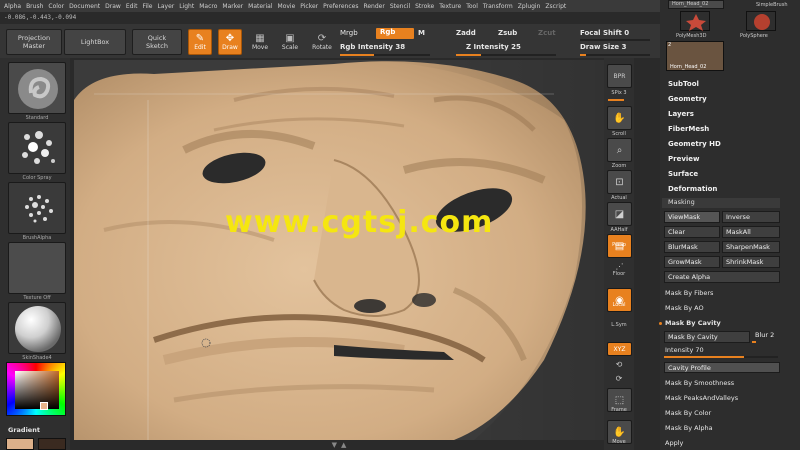  Describe the element at coordinates (37, 148) in the screenshot. I see `stroke-thumb-color-spray` at that location.